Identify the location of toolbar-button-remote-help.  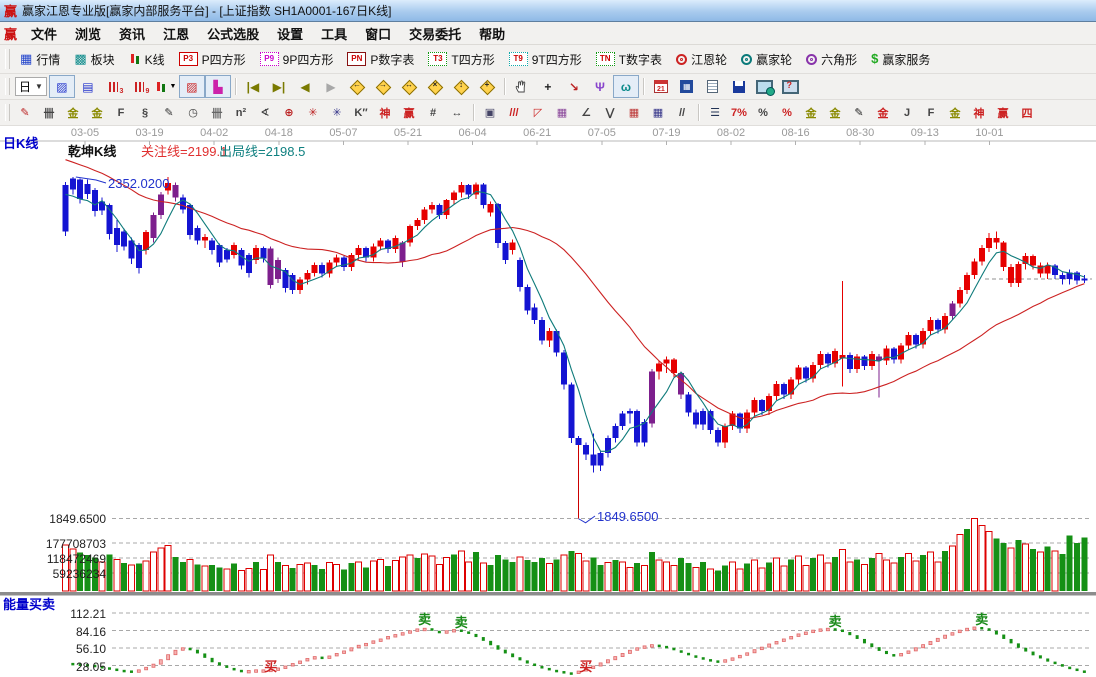
(791, 86).